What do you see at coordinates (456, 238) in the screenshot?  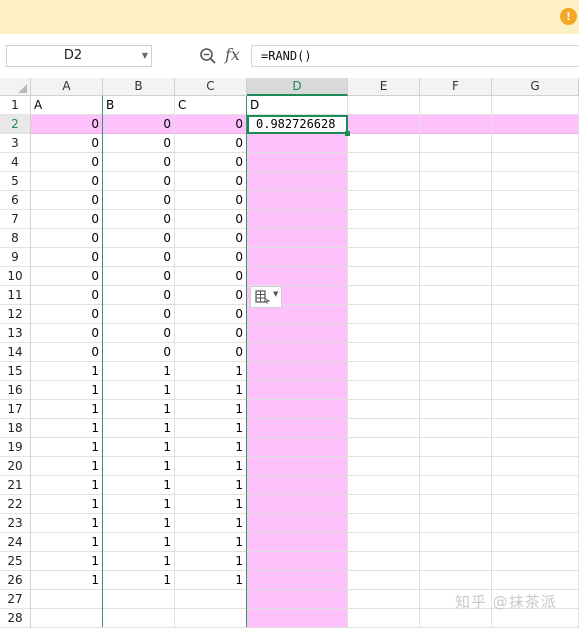 I see `cell-f8` at bounding box center [456, 238].